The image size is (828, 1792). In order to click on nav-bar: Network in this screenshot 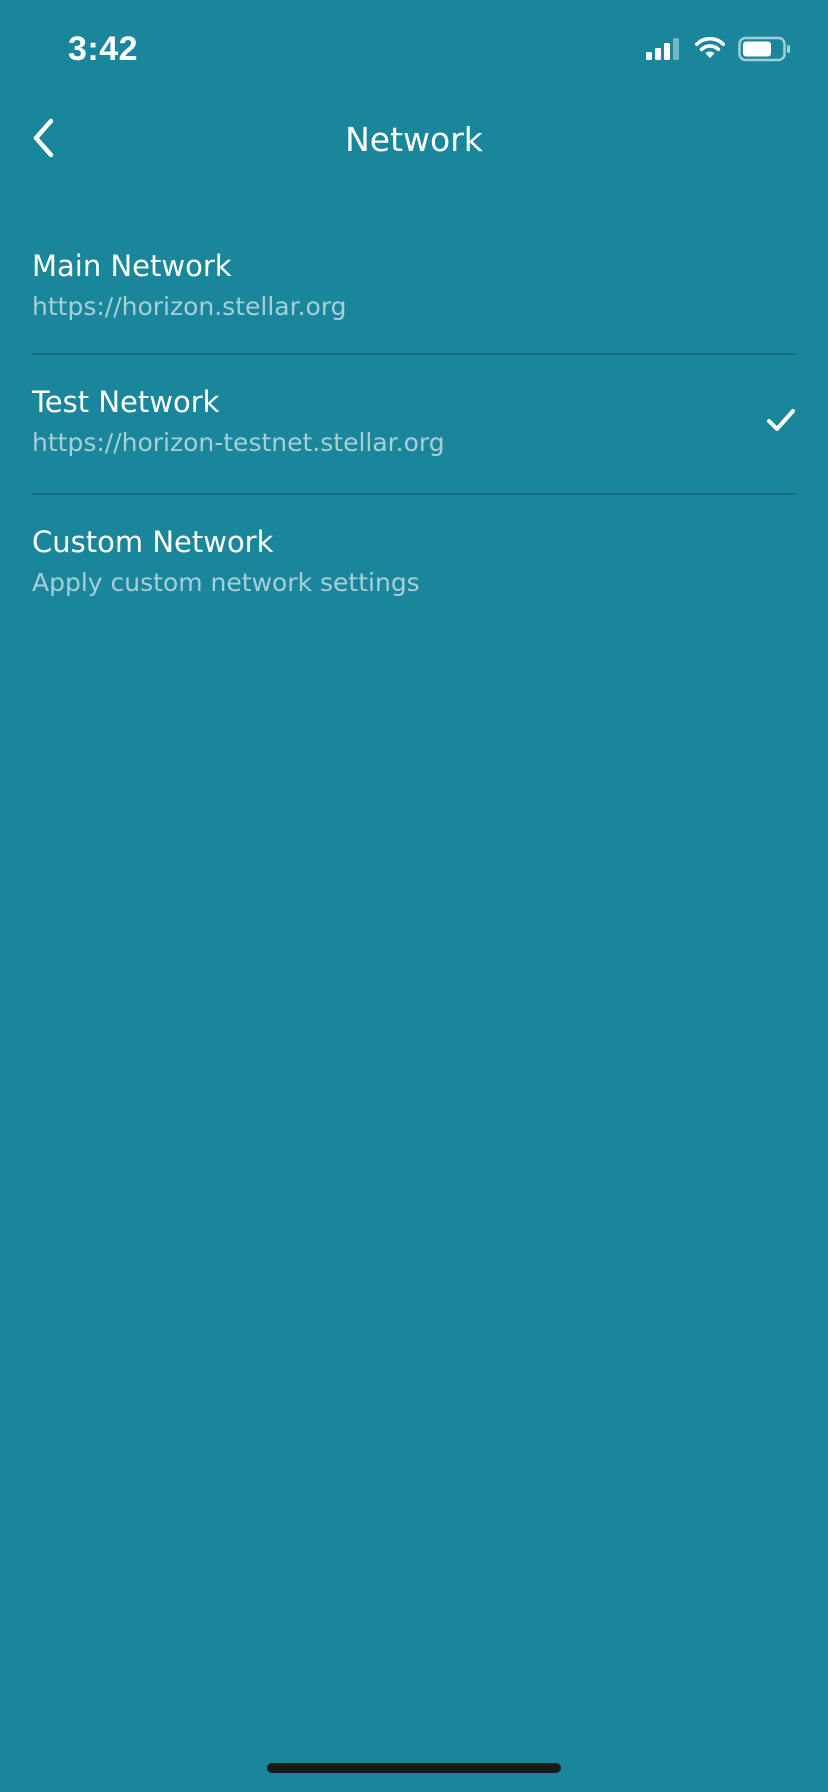, I will do `click(414, 140)`.